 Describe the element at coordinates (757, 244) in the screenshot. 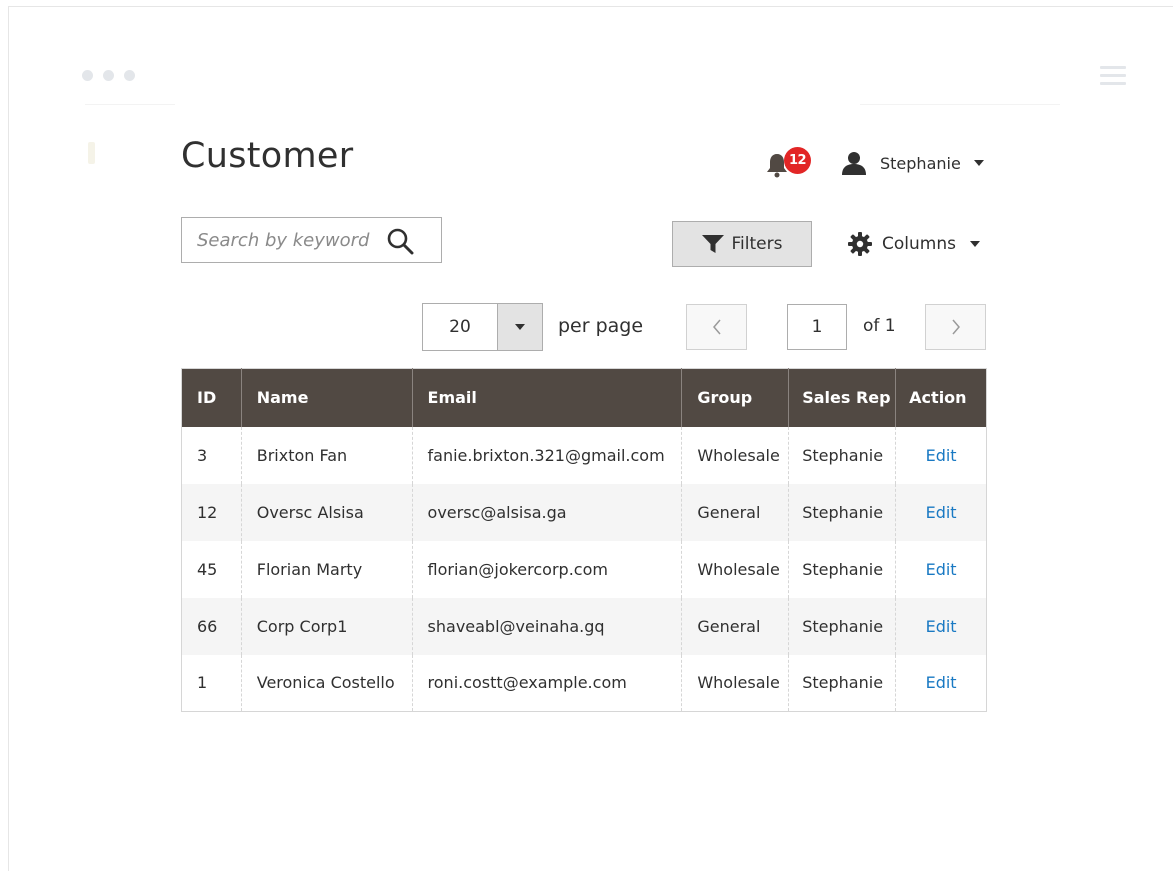

I see `filters-label: Filters` at that location.